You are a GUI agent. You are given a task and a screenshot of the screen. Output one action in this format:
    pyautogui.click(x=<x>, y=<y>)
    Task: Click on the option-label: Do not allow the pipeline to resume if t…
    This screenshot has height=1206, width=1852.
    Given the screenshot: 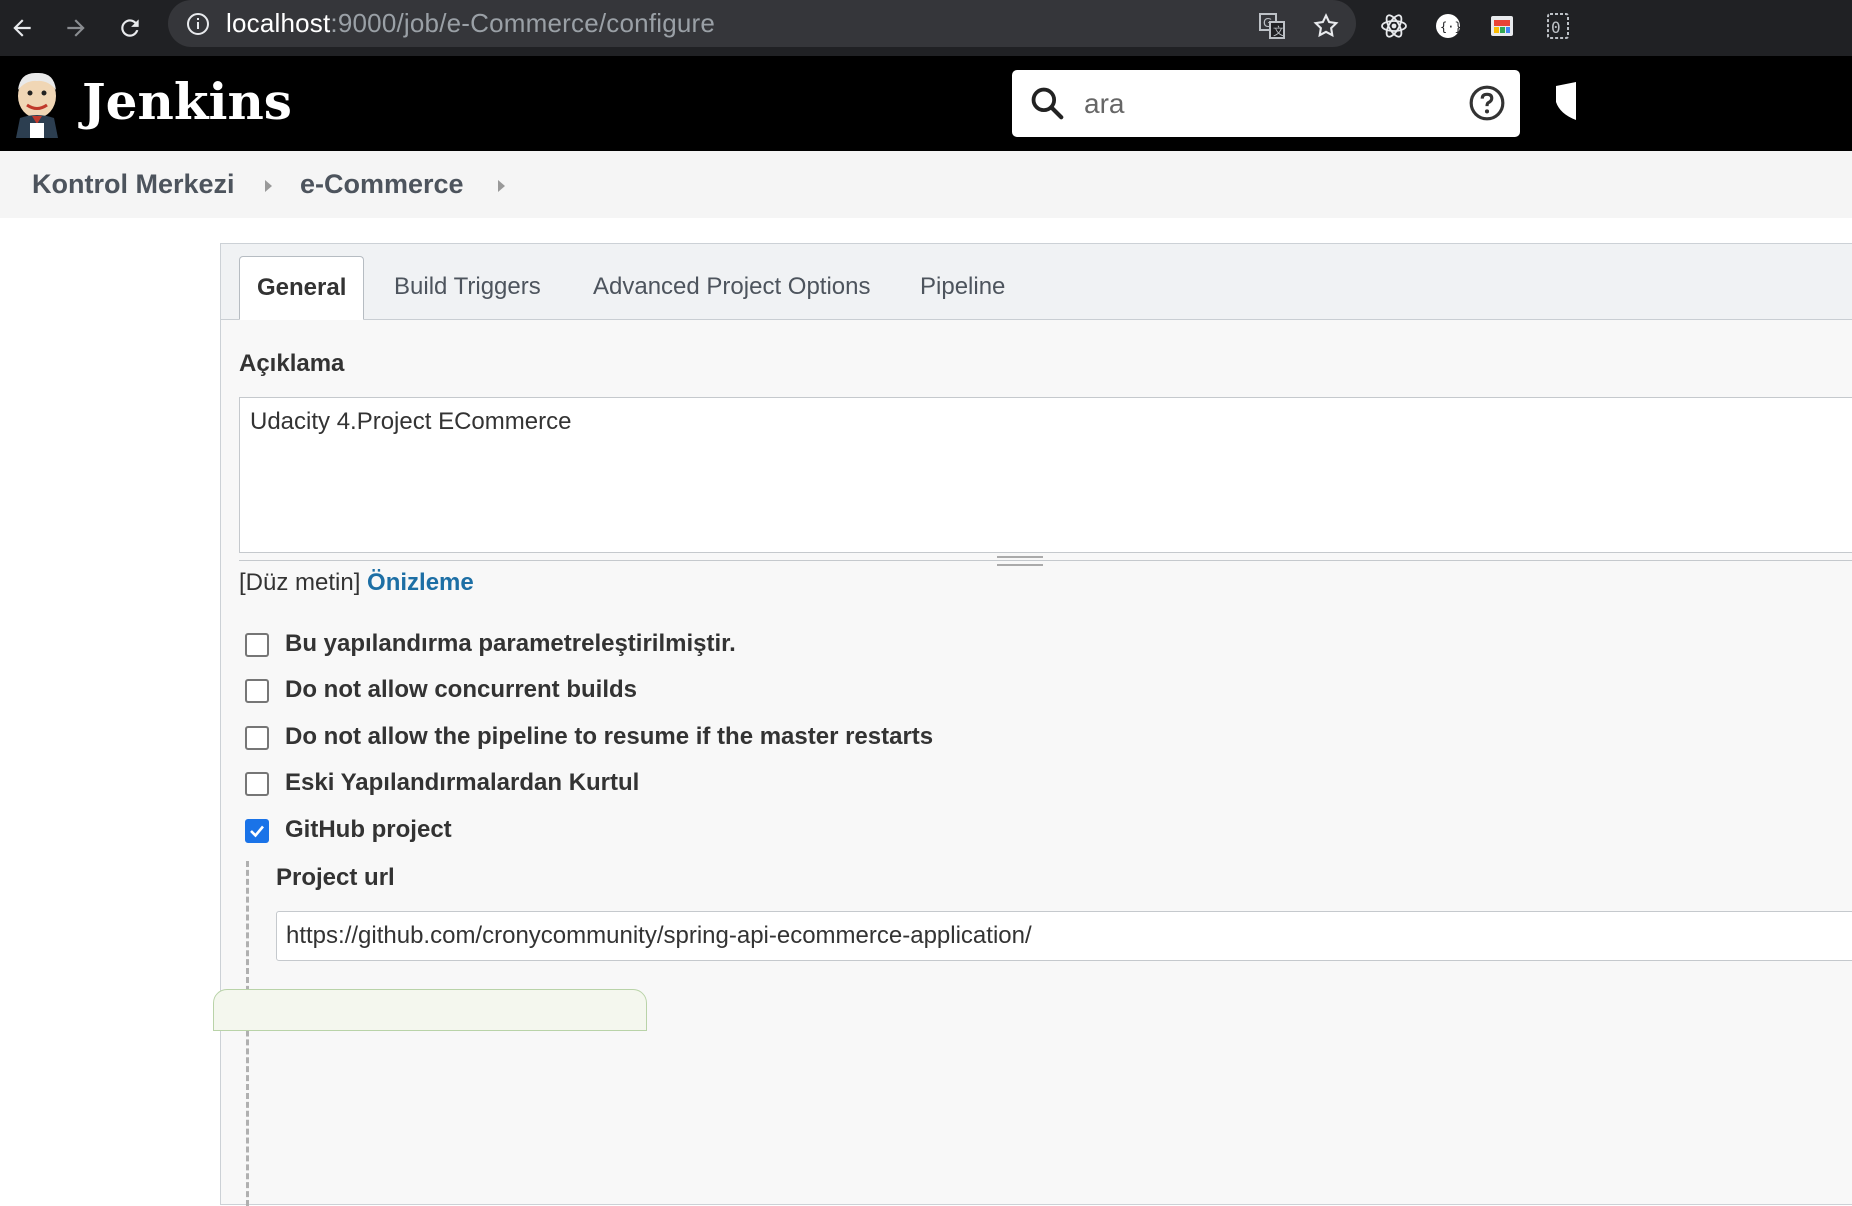 What is the action you would take?
    pyautogui.click(x=609, y=736)
    